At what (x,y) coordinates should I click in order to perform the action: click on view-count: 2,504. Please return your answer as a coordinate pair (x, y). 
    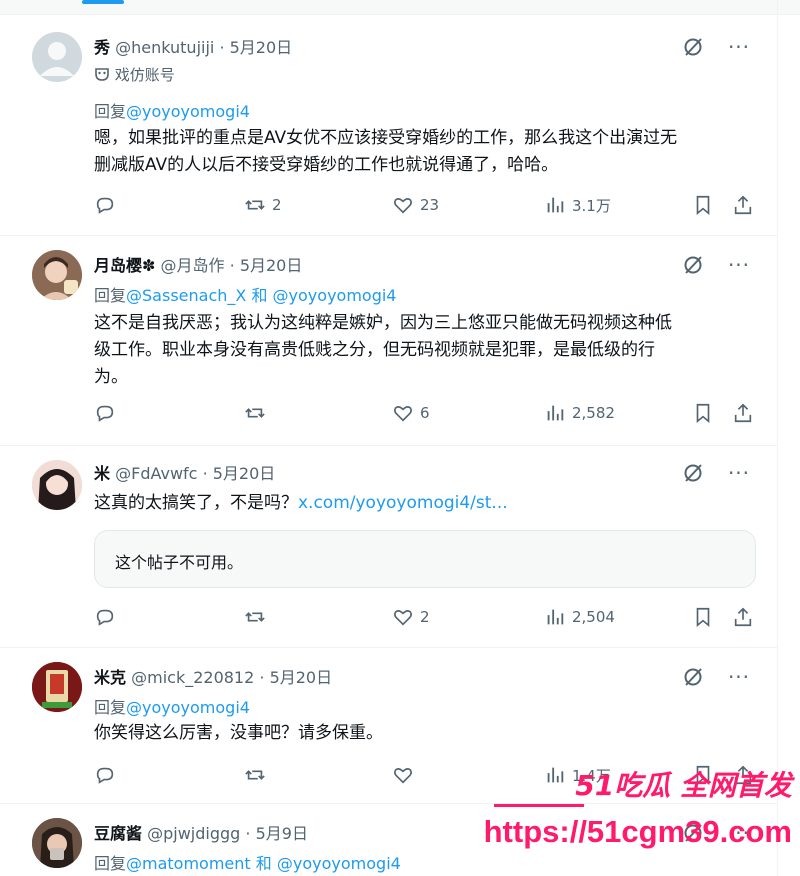
    Looking at the image, I should click on (593, 617).